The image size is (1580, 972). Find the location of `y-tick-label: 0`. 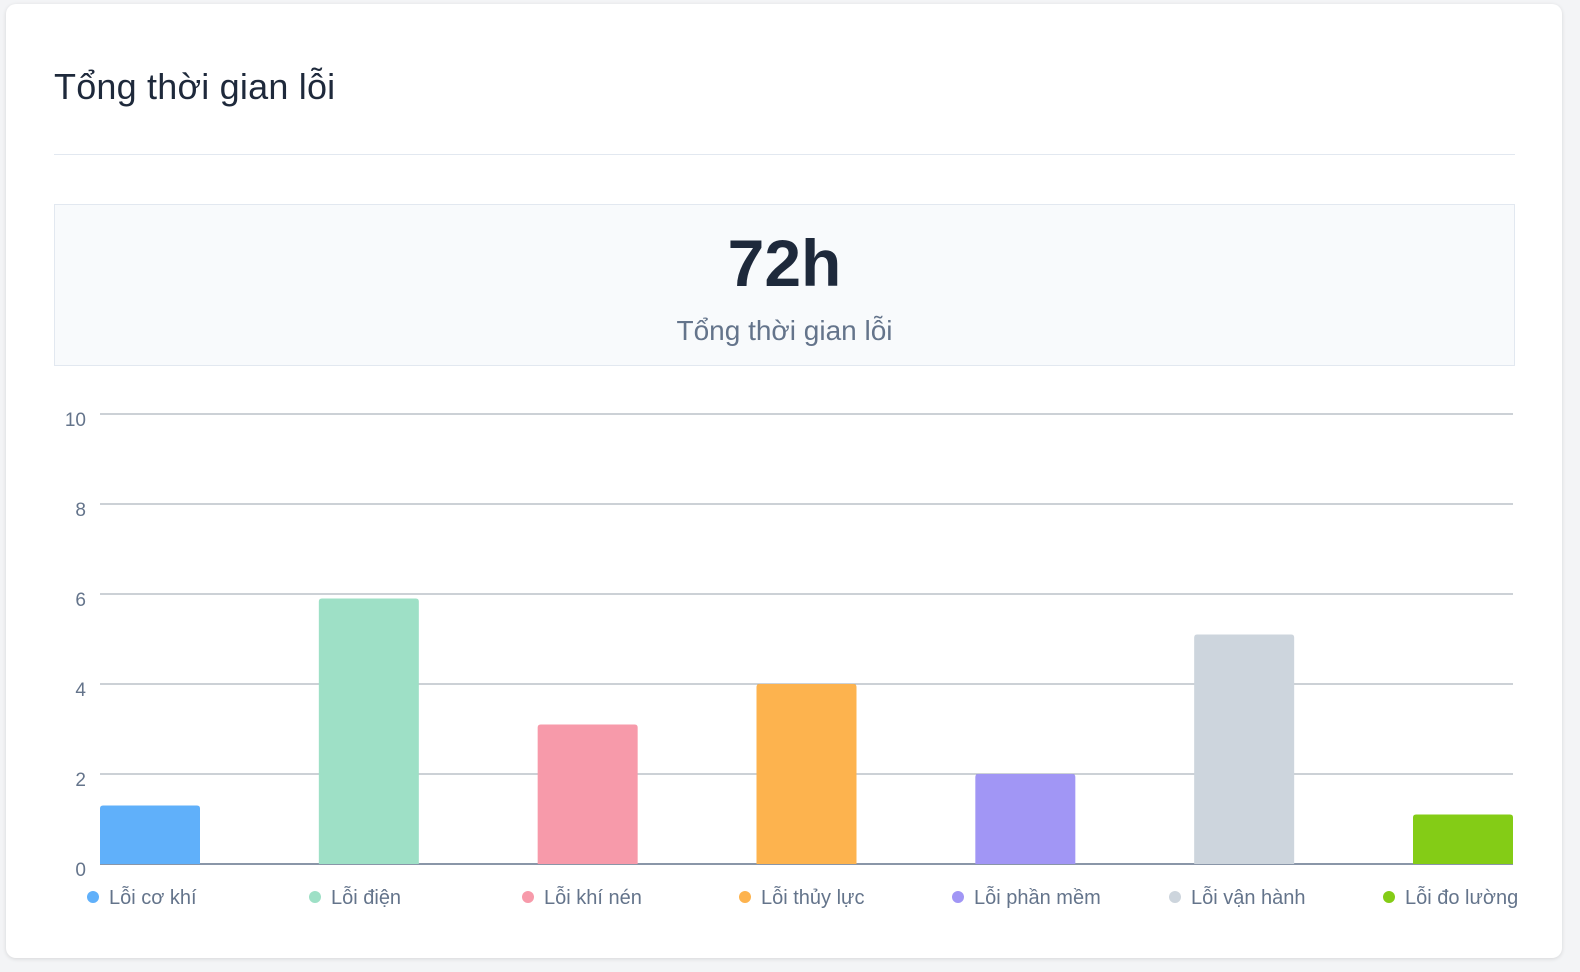

y-tick-label: 0 is located at coordinates (80, 870).